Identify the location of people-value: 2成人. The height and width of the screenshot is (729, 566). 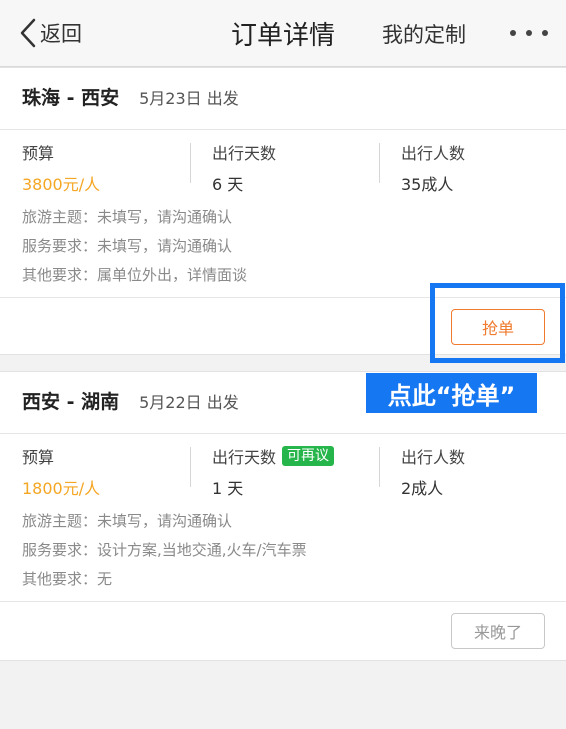
(422, 488).